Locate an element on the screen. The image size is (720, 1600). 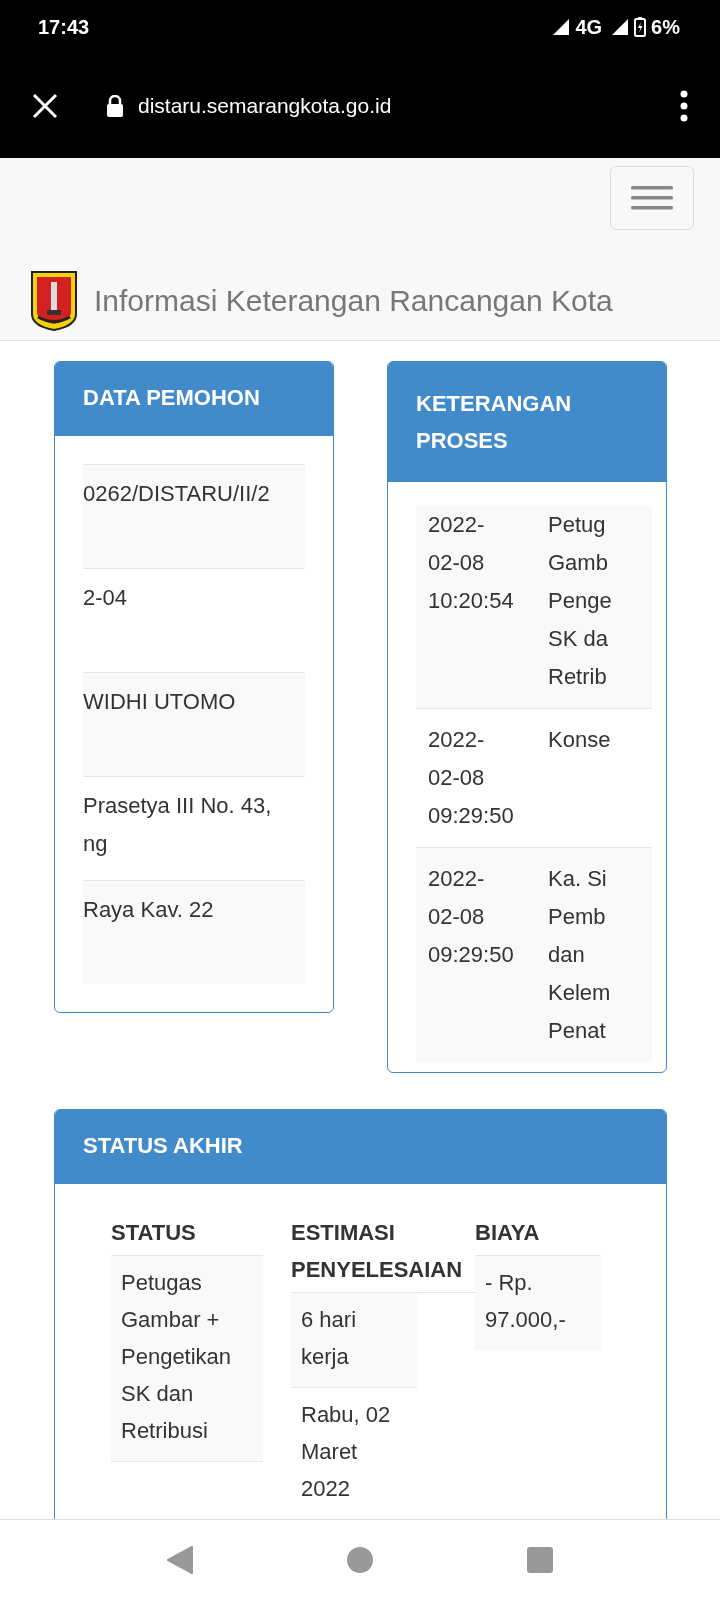
table-cell-text: Rabu, 02 Maret 2022 is located at coordinates (346, 1452).